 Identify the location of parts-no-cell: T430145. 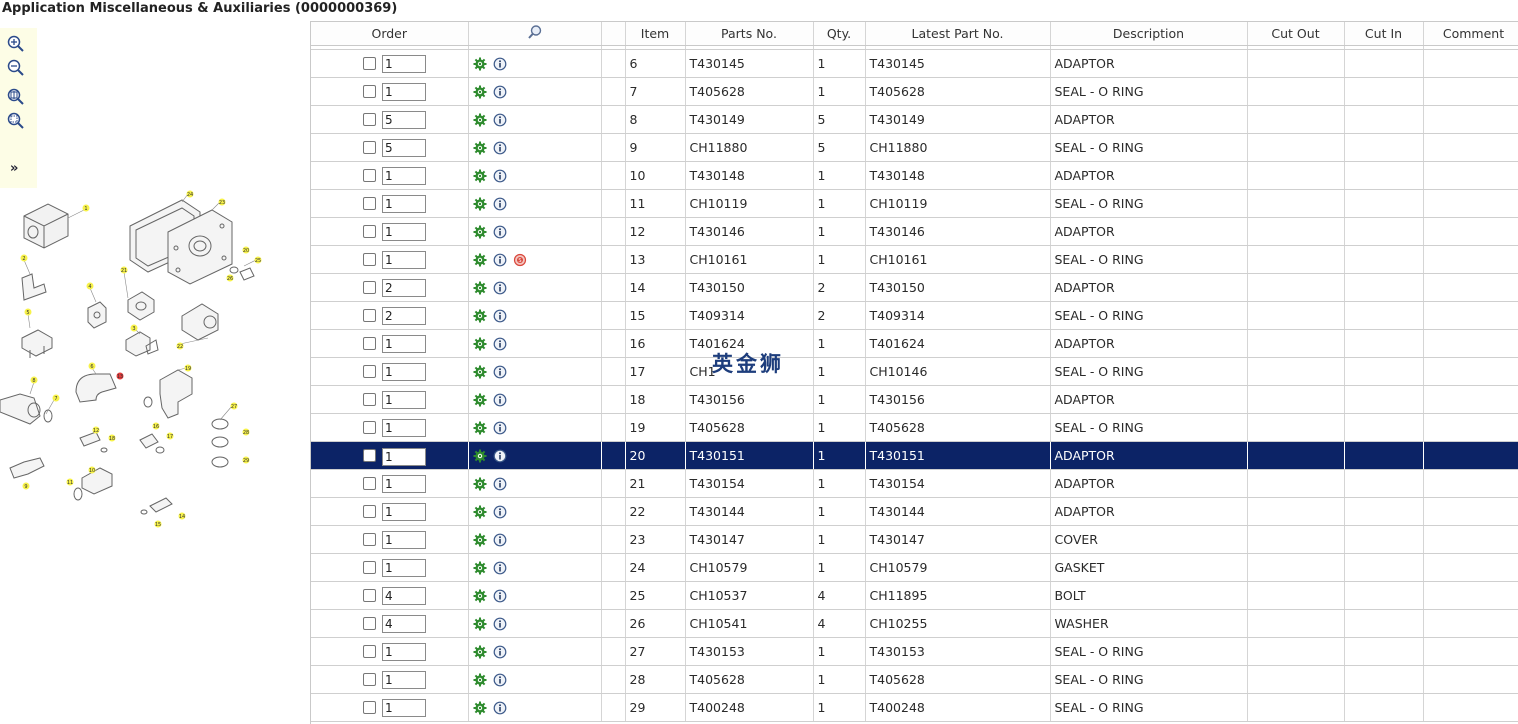
(749, 63).